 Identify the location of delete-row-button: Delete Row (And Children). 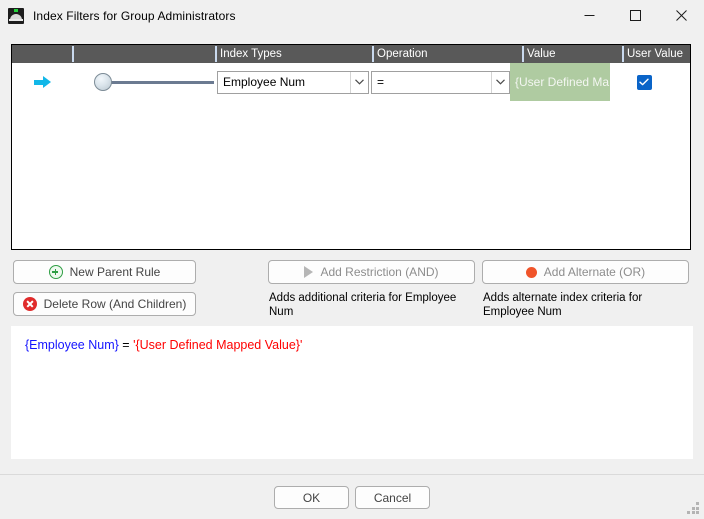
(104, 304).